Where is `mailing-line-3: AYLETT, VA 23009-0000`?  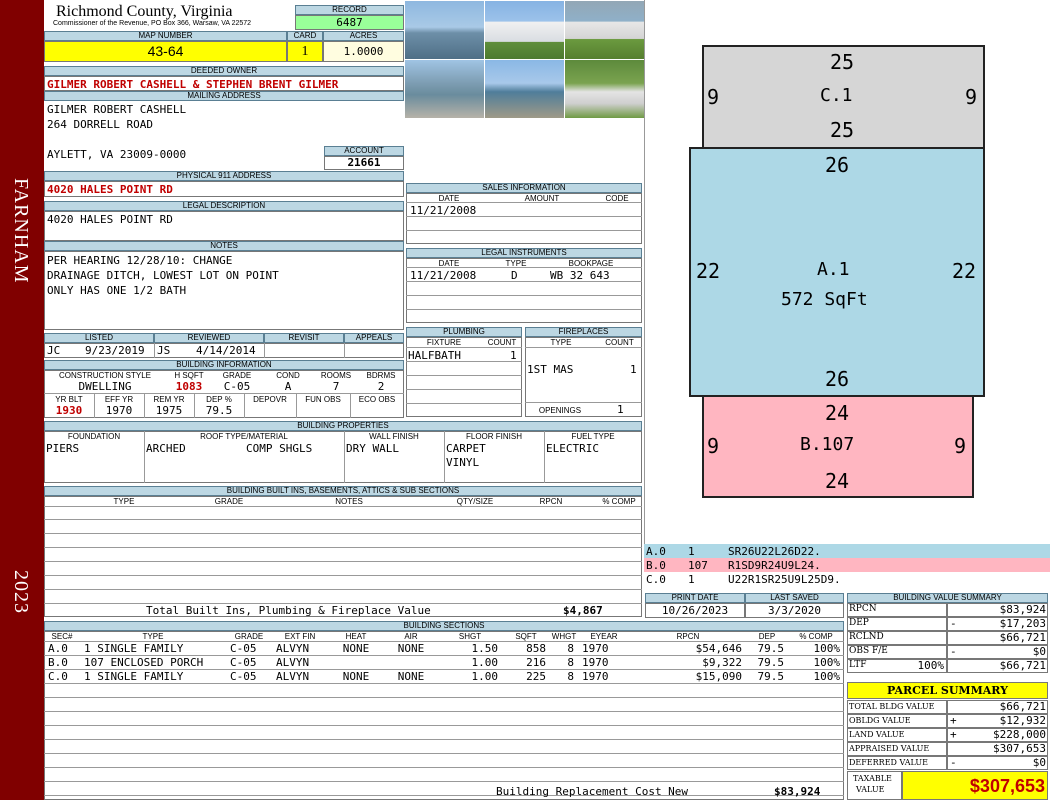
mailing-line-3: AYLETT, VA 23009-0000 is located at coordinates (117, 154).